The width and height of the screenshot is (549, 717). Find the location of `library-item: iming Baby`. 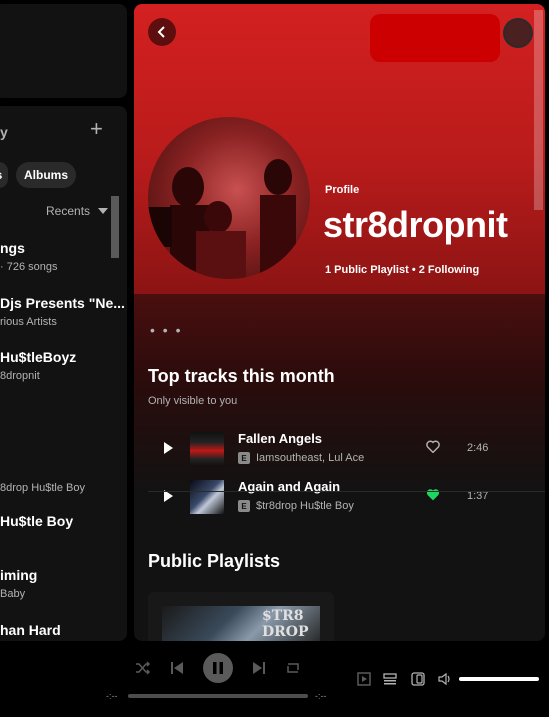

library-item: iming Baby is located at coordinates (18, 583).